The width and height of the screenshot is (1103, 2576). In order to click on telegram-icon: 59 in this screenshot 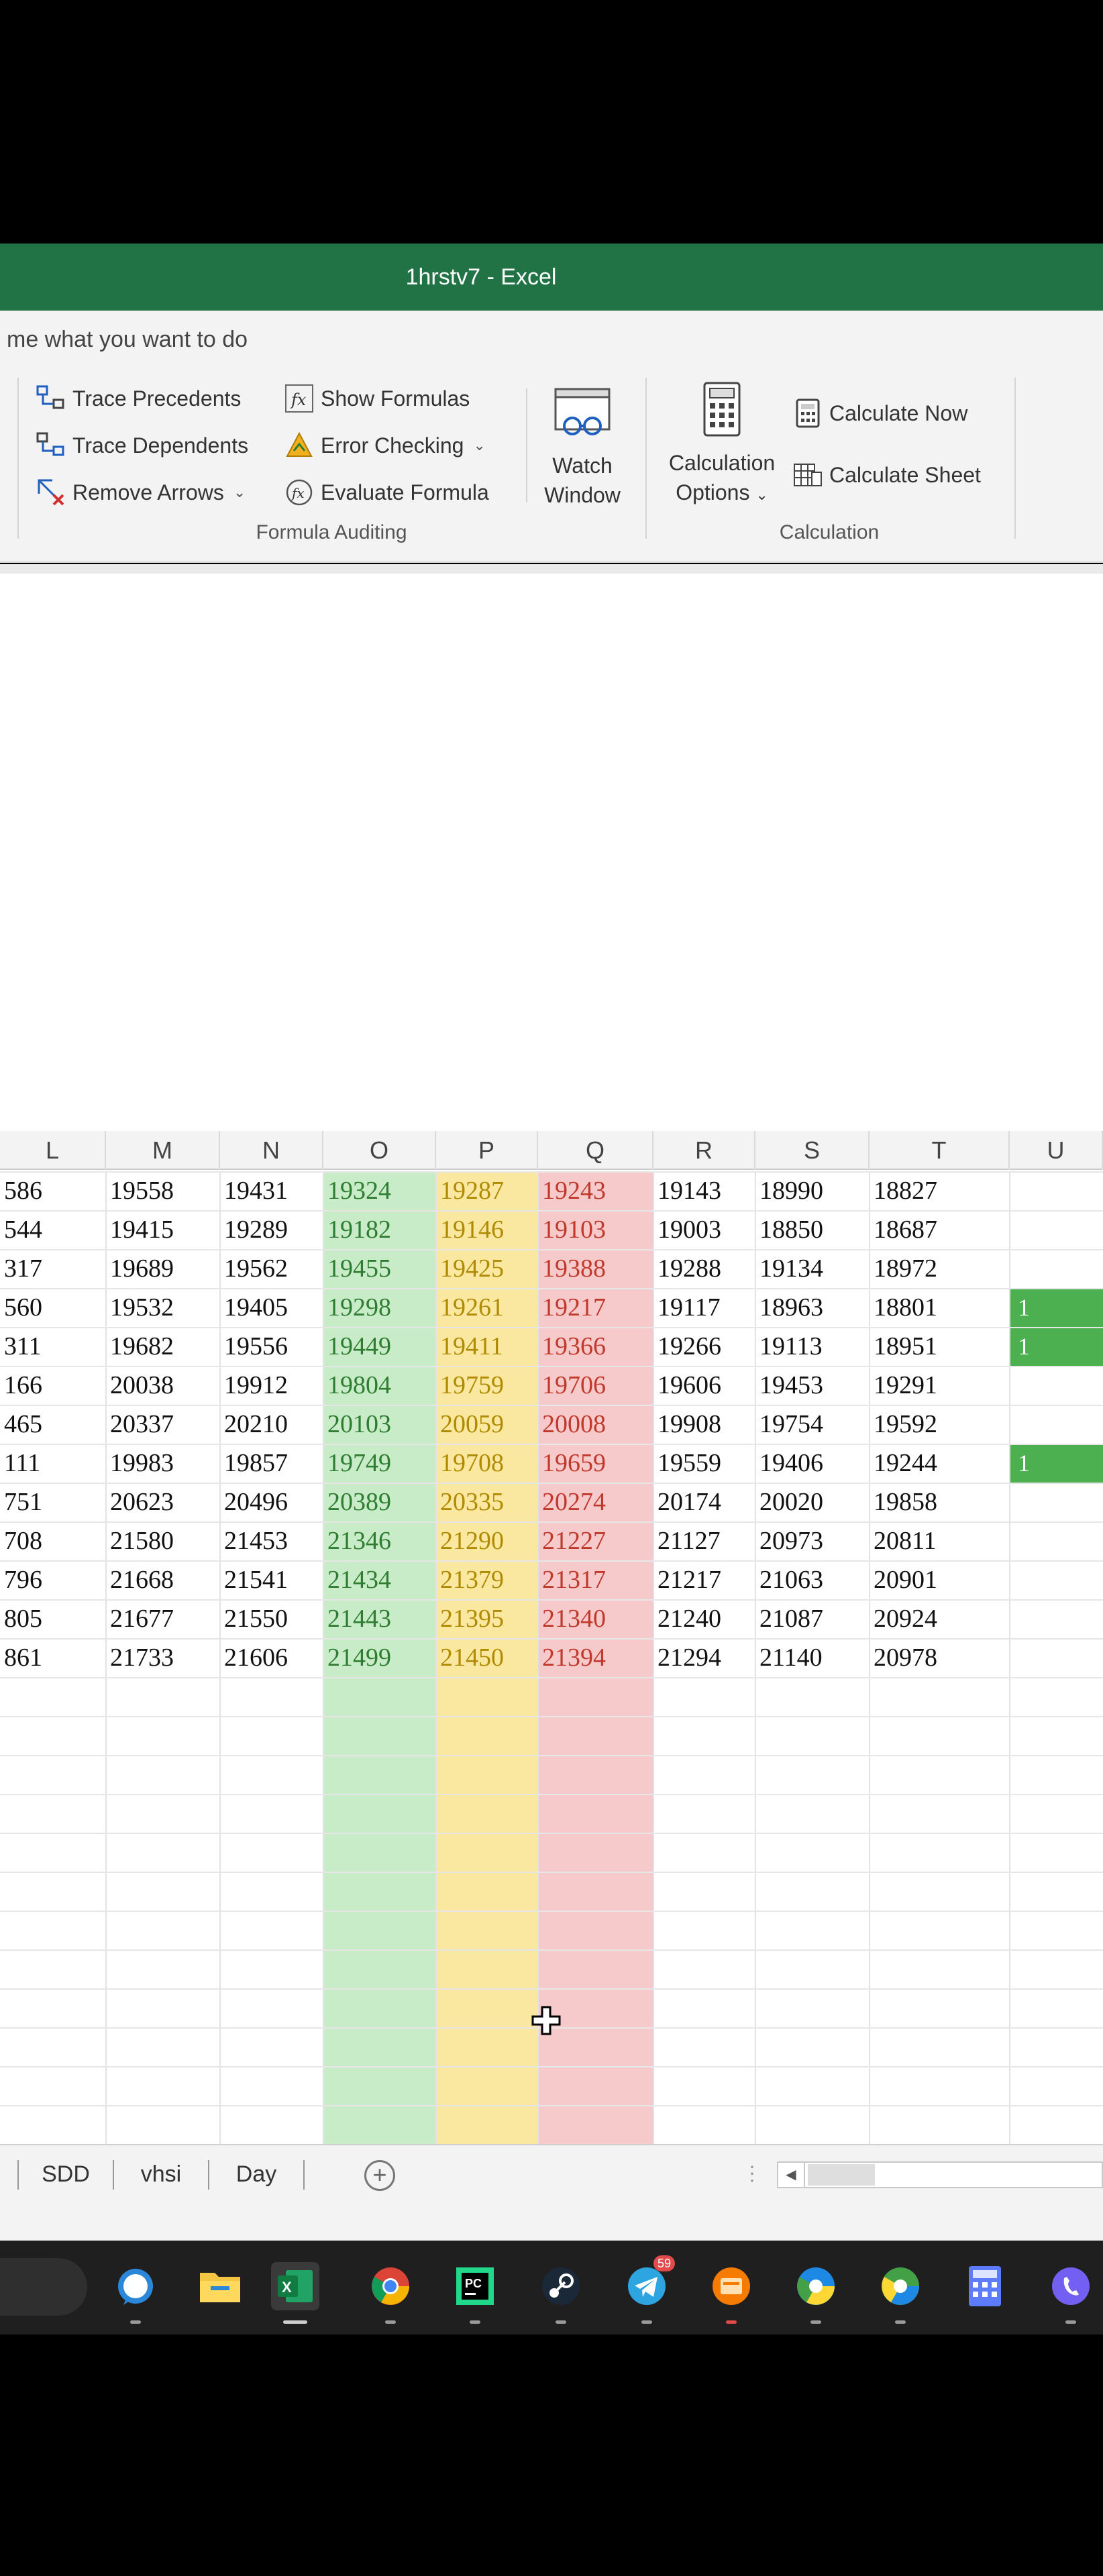, I will do `click(649, 2289)`.